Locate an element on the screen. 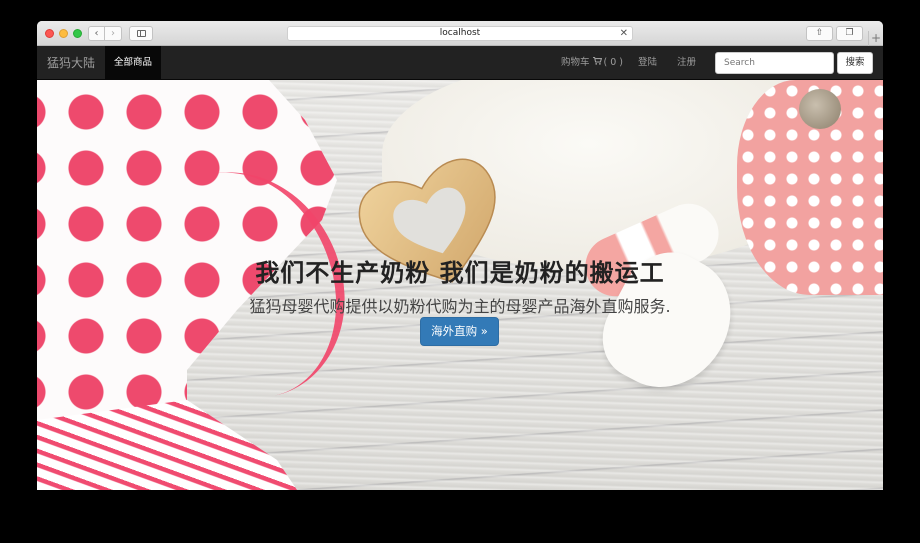  history-buttons: ‹ › is located at coordinates (105, 33).